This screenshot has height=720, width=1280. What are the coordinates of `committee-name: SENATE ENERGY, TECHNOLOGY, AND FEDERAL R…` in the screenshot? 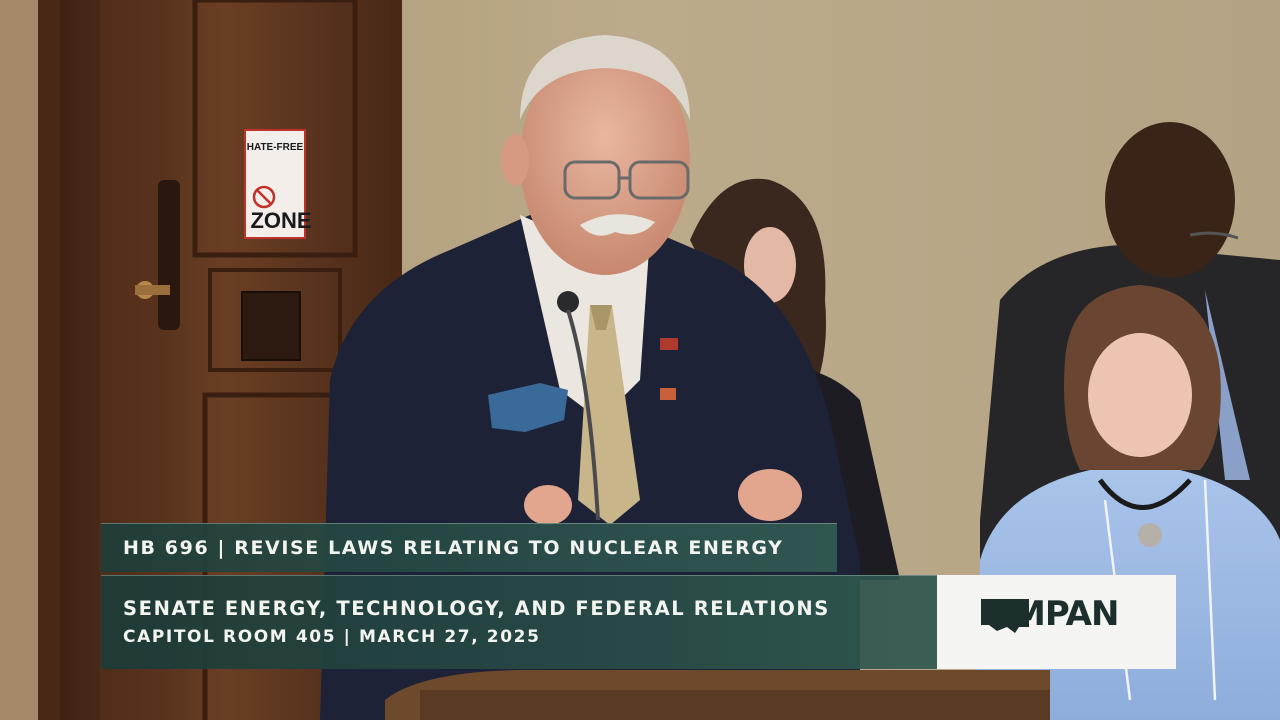 It's located at (476, 608).